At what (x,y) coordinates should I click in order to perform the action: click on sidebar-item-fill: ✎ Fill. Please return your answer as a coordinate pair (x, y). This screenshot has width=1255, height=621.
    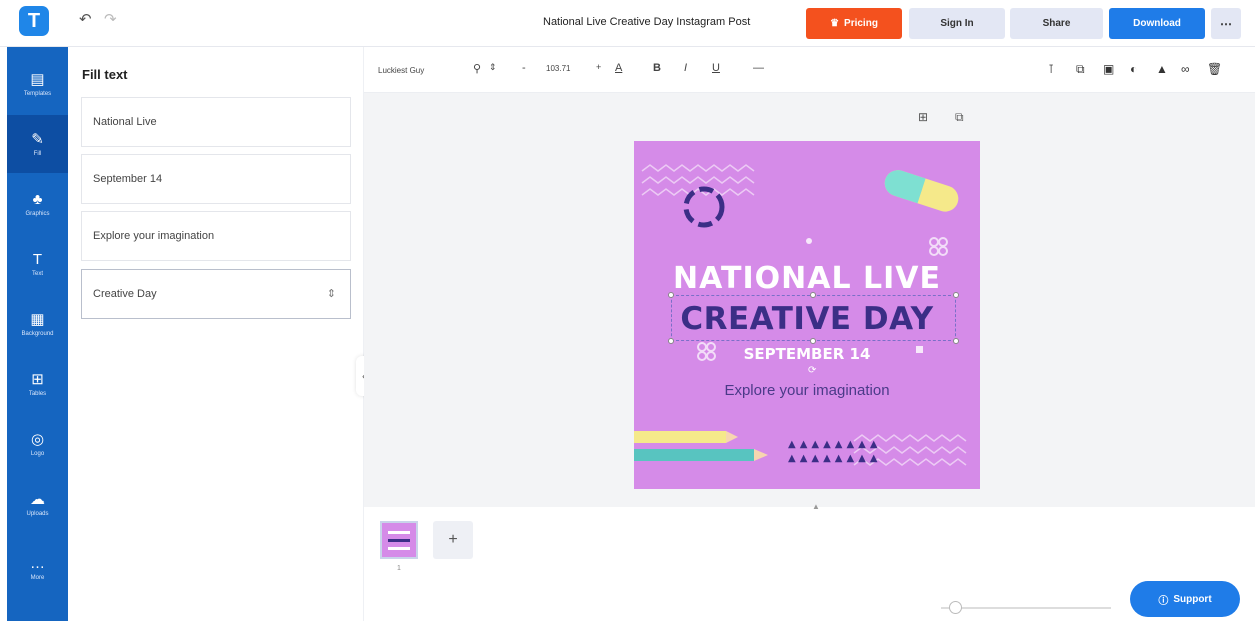
    Looking at the image, I should click on (37, 144).